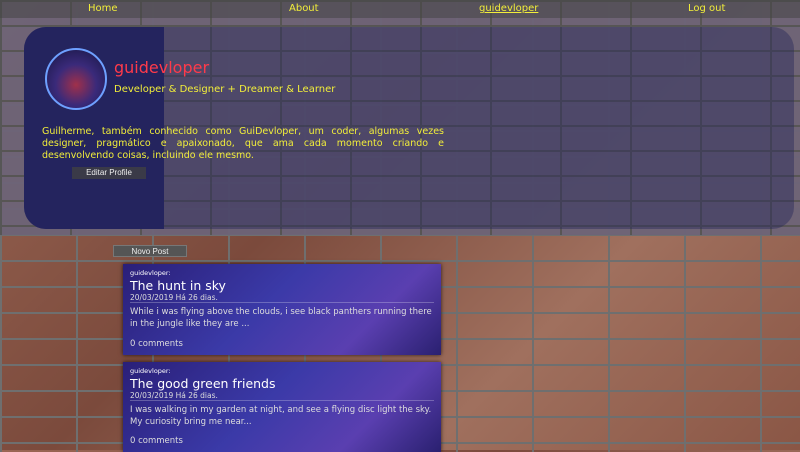 This screenshot has width=800, height=452. Describe the element at coordinates (706, 8) in the screenshot. I see `nav-logout-link: Log out` at that location.